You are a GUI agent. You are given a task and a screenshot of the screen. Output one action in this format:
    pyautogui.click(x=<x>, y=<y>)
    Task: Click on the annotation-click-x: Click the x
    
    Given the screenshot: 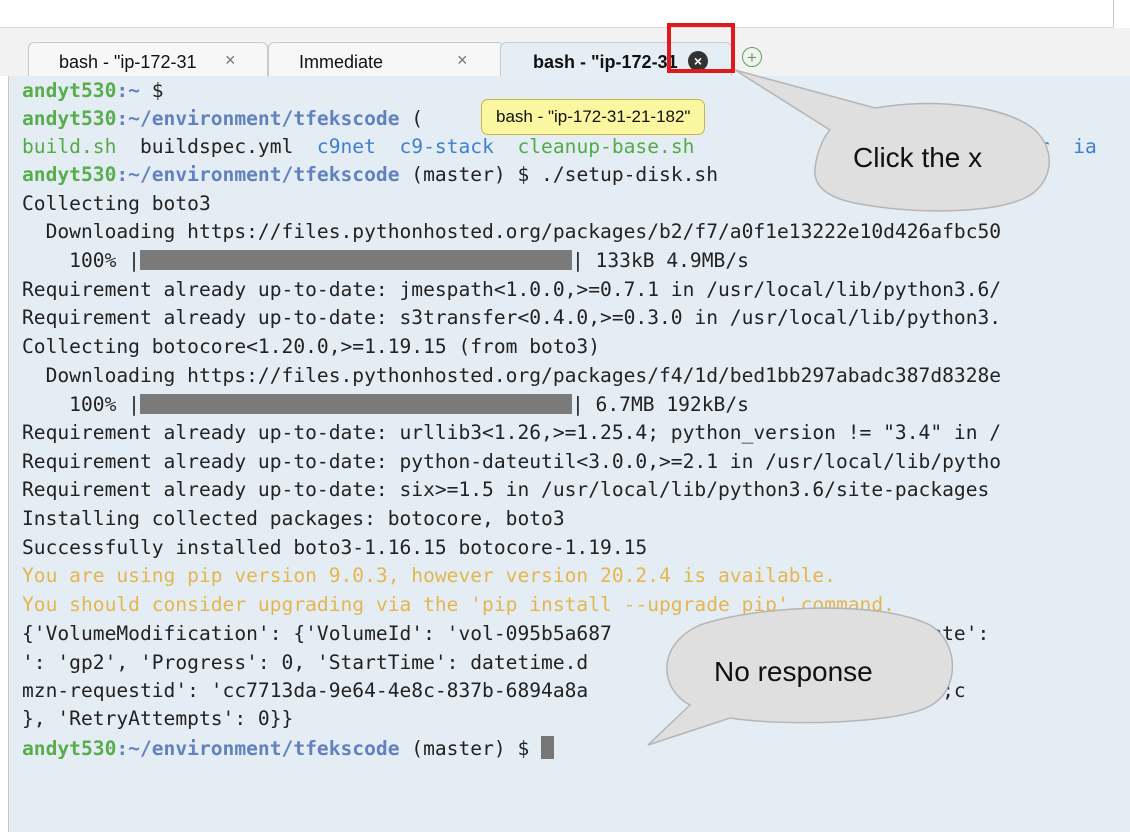 What is the action you would take?
    pyautogui.click(x=918, y=157)
    